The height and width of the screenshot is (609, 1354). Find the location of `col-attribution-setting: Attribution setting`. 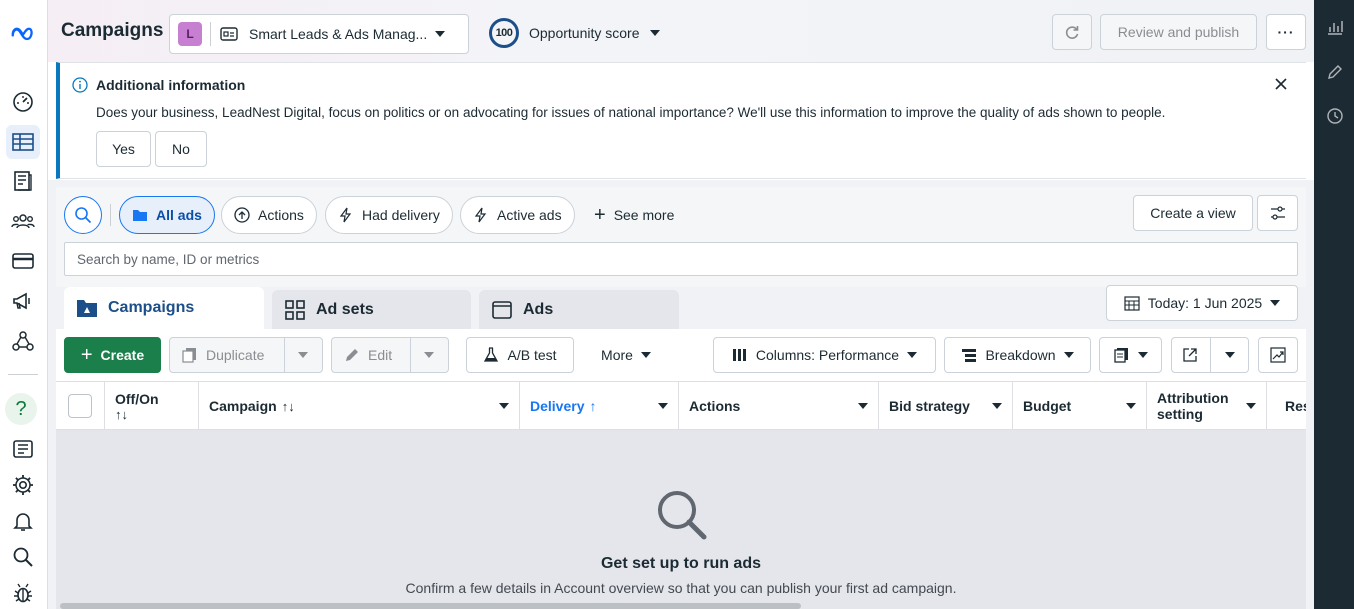

col-attribution-setting: Attribution setting is located at coordinates (1207, 406).